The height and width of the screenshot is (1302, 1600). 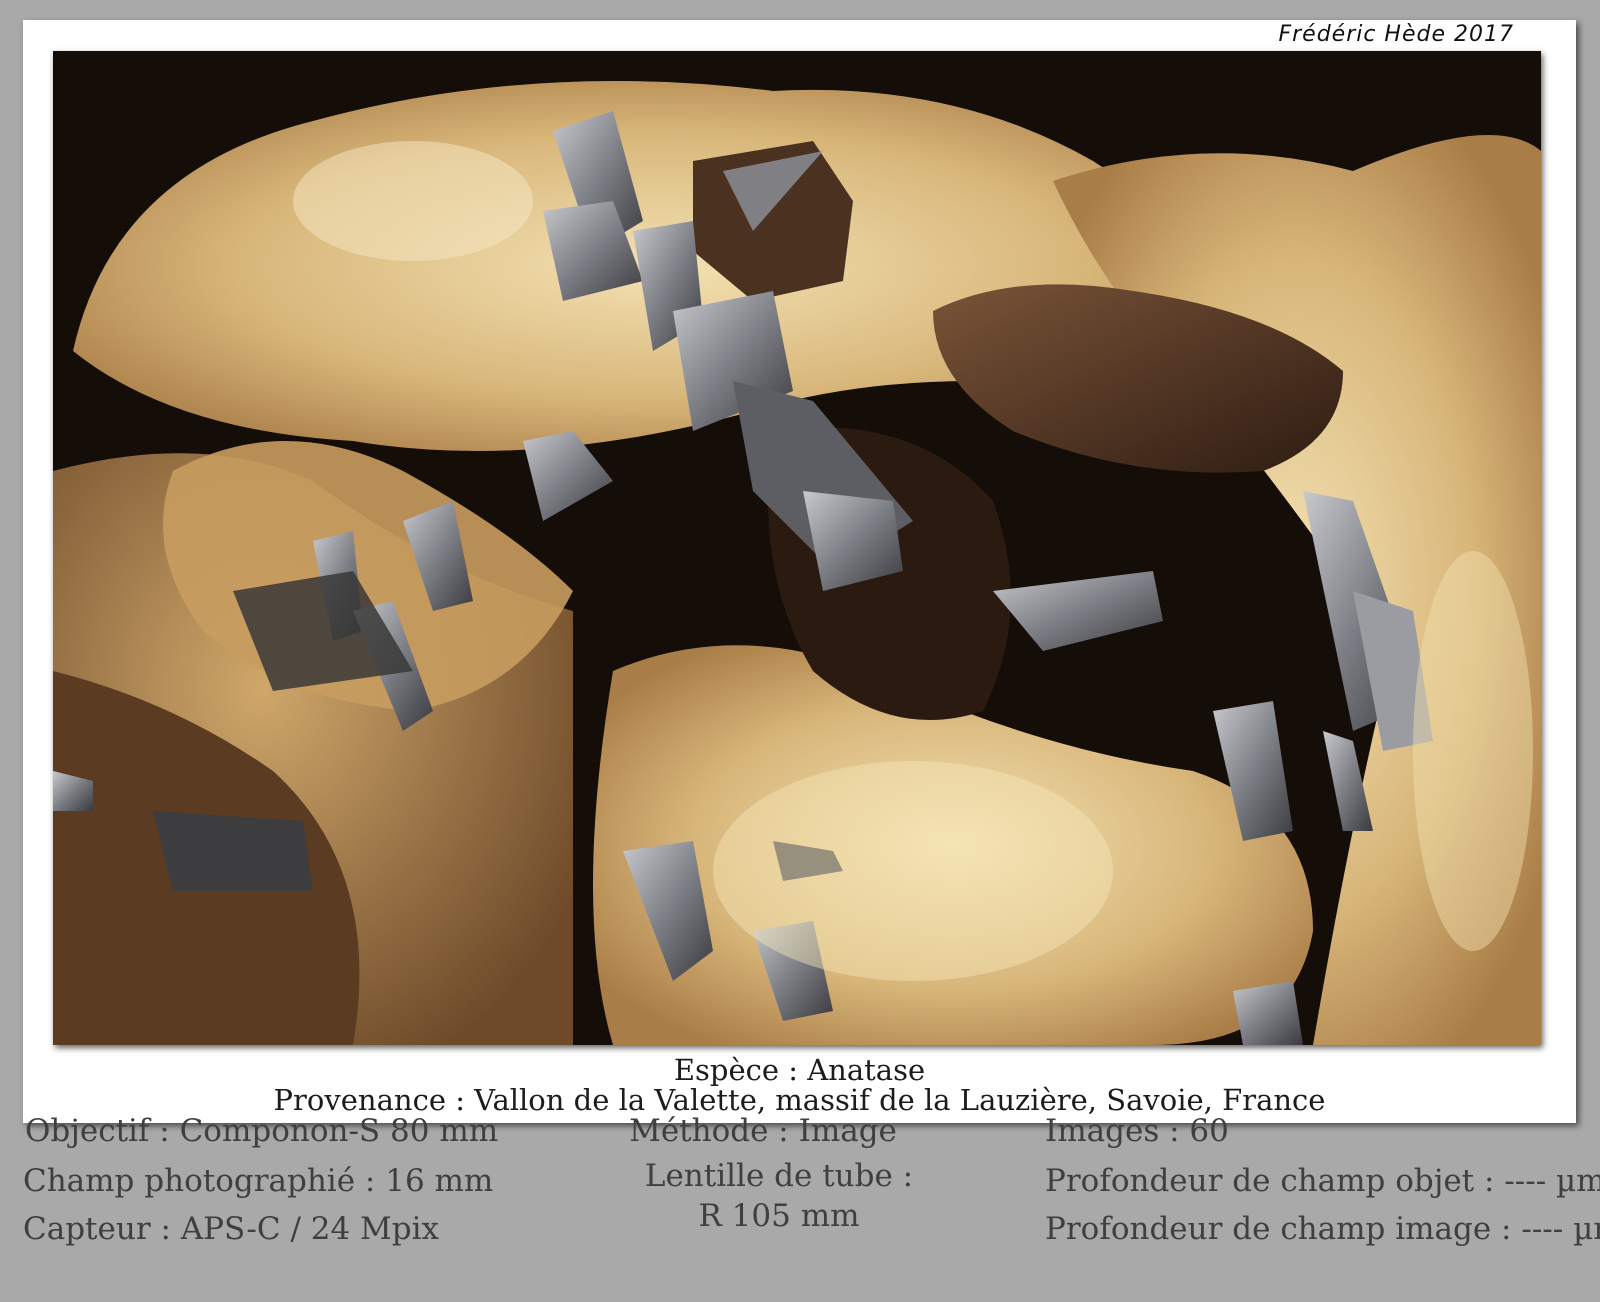 I want to click on objective-info: Objectif : Componon-S 80 mm, so click(x=262, y=1131).